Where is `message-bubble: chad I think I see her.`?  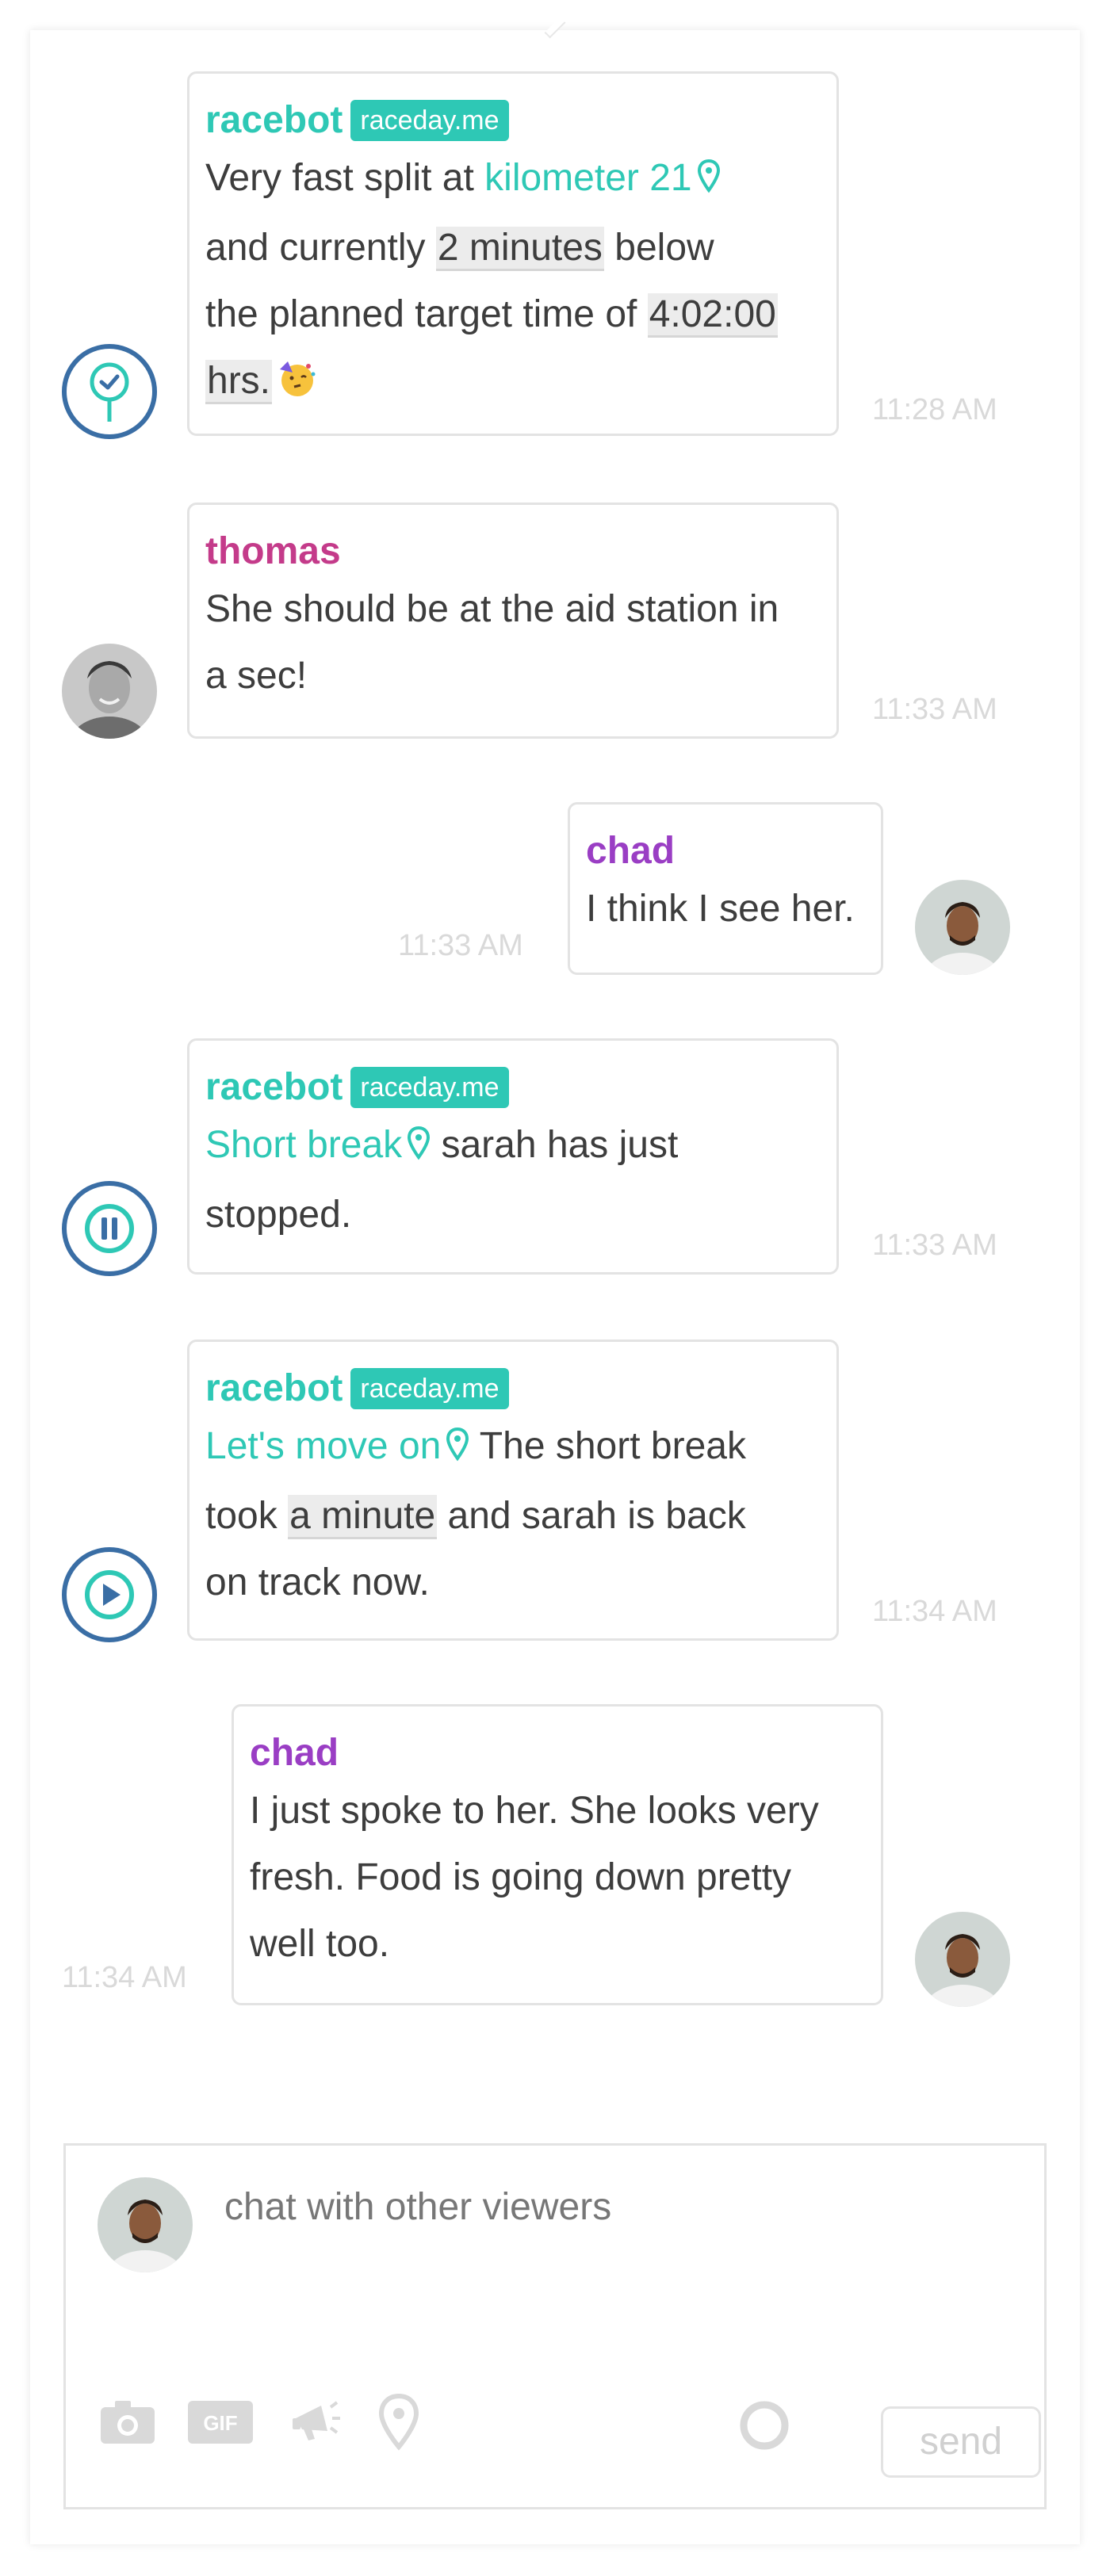
message-bubble: chad I think I see her. is located at coordinates (725, 888).